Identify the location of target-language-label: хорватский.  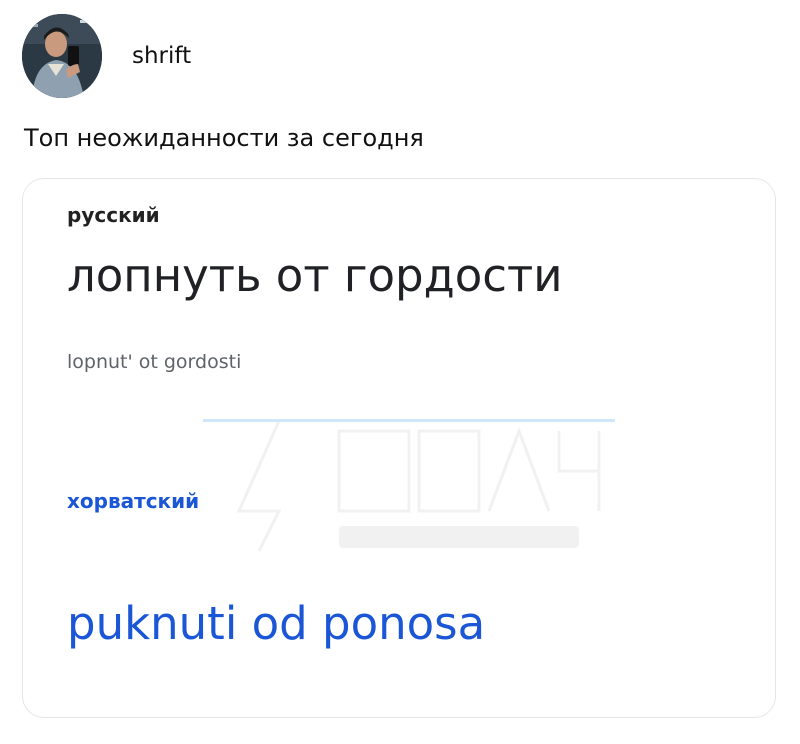
(133, 501).